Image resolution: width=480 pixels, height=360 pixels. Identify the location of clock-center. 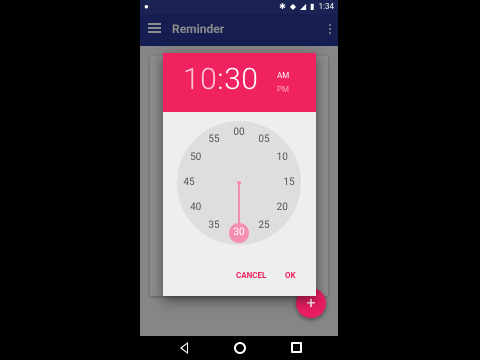
(239, 183).